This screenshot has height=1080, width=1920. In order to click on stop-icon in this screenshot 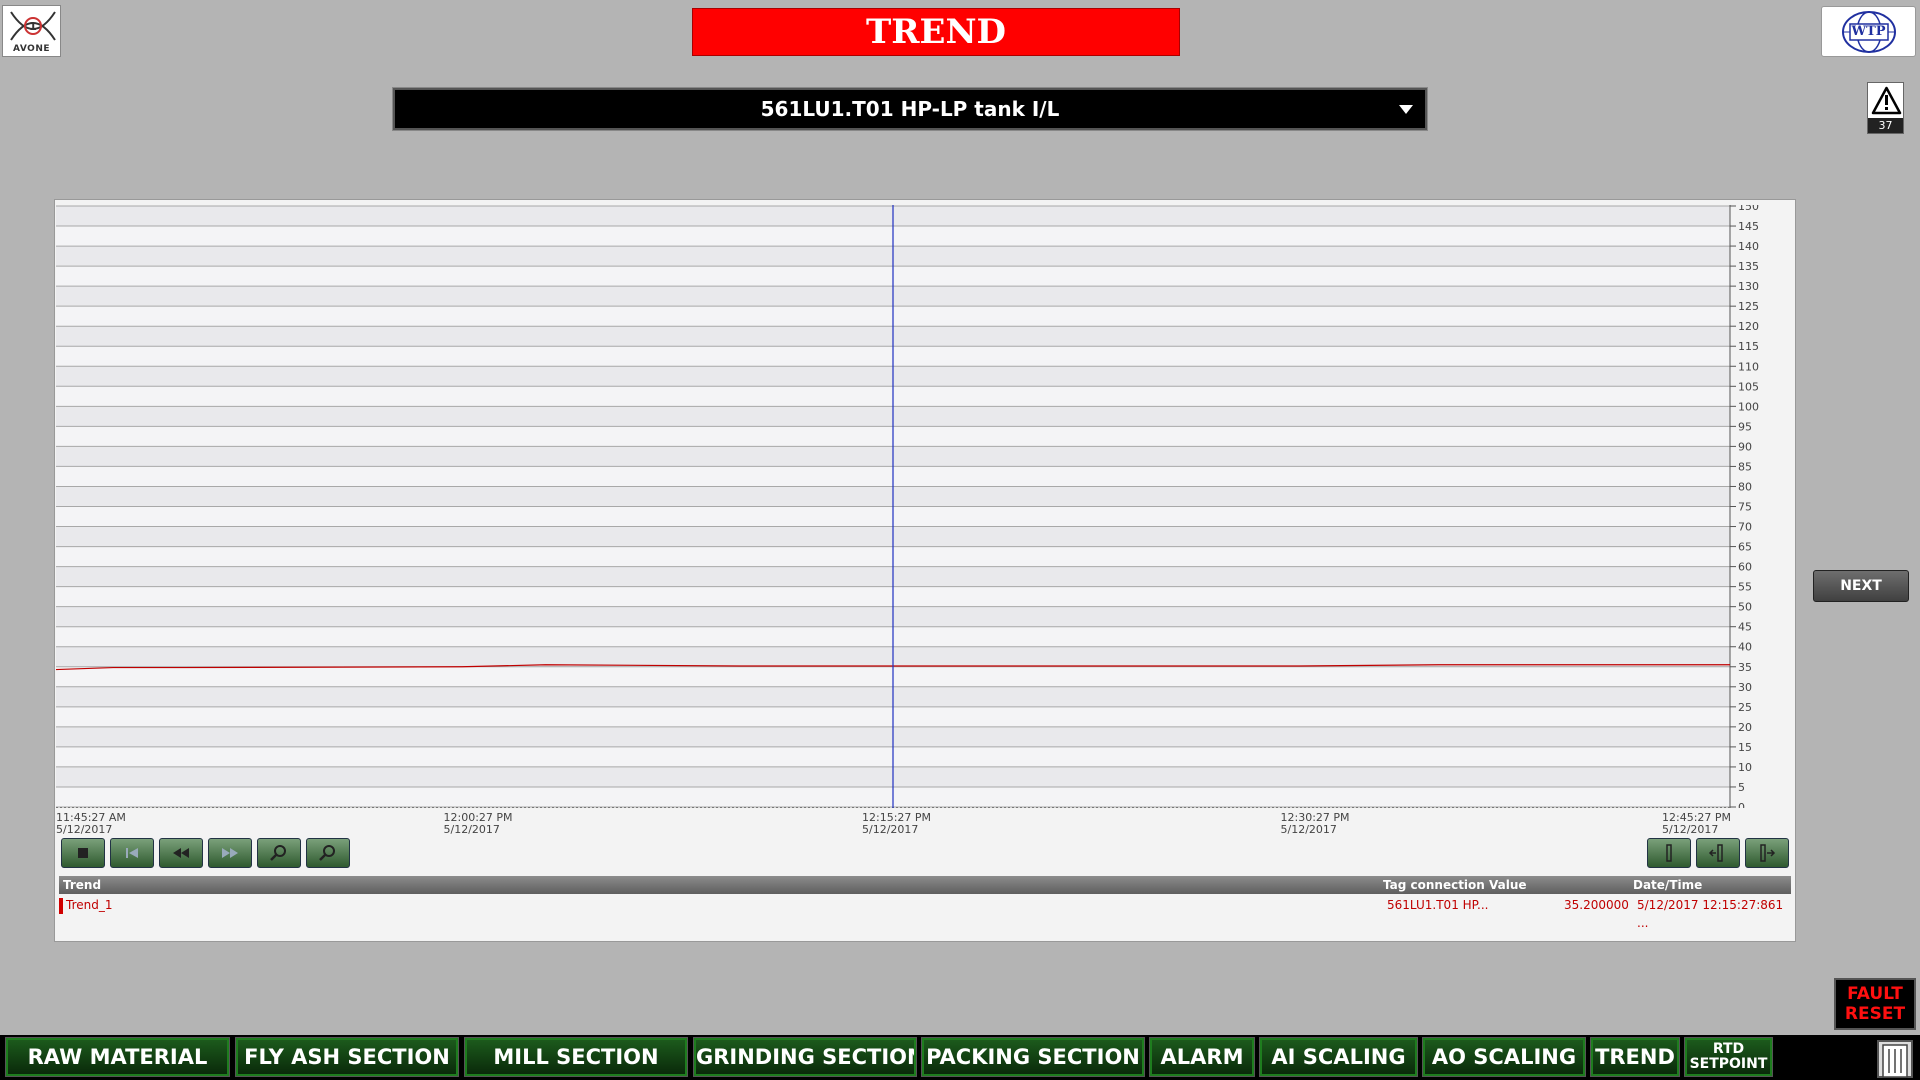, I will do `click(83, 853)`.